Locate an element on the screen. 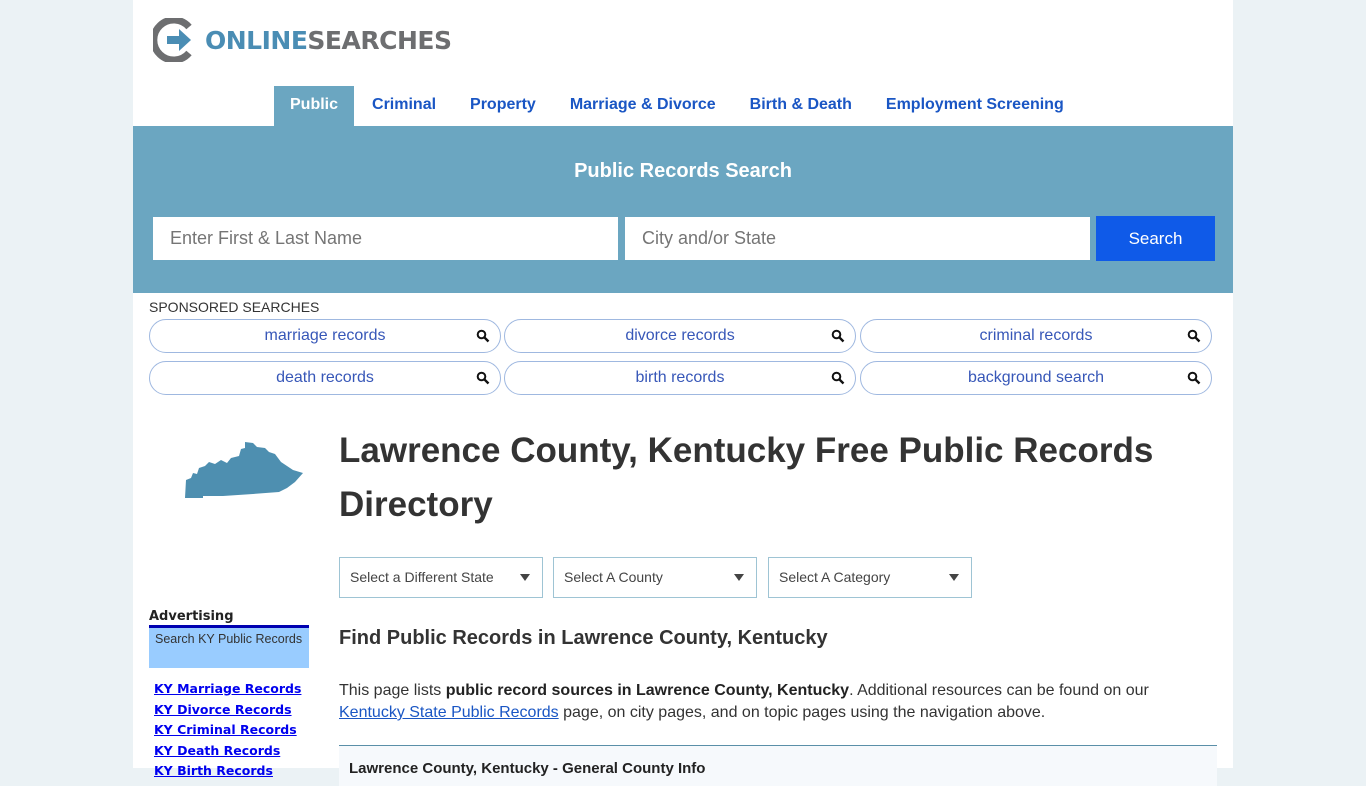 The height and width of the screenshot is (786, 1366). nav-item-marriage-divorce: Marriage & Divorce is located at coordinates (642, 106).